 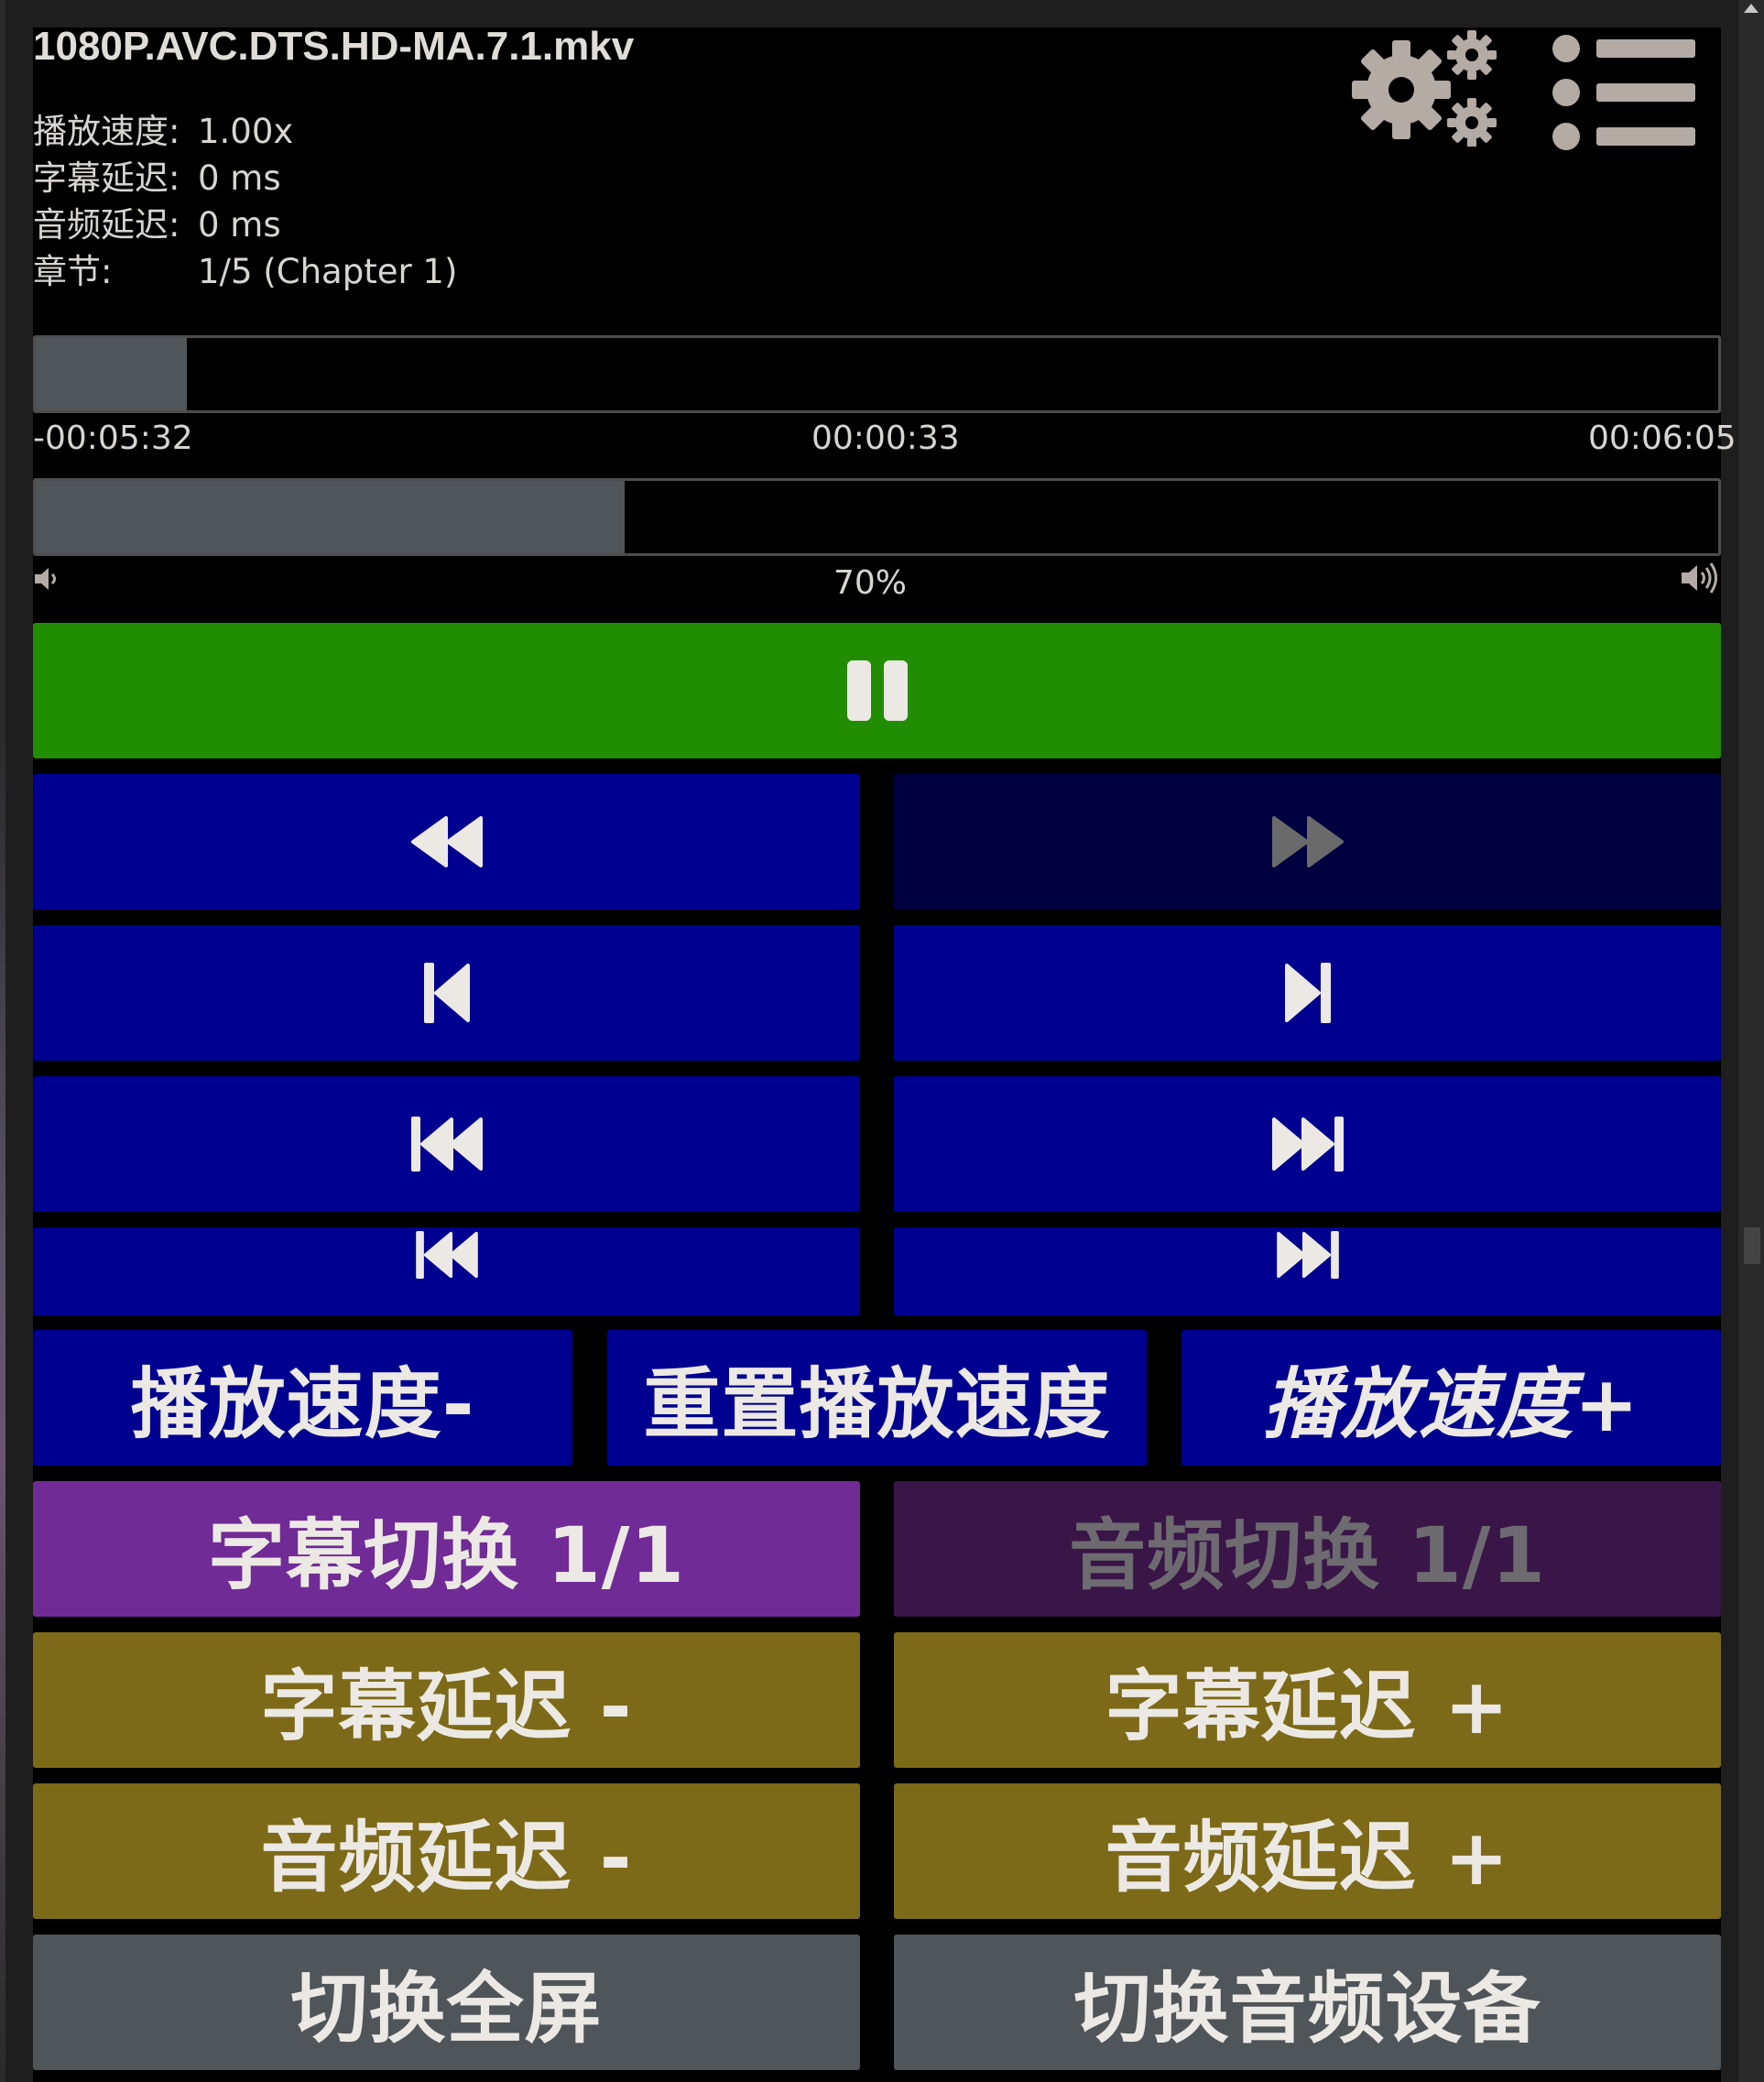 I want to click on info-label: 音频延迟:, so click(x=106, y=225).